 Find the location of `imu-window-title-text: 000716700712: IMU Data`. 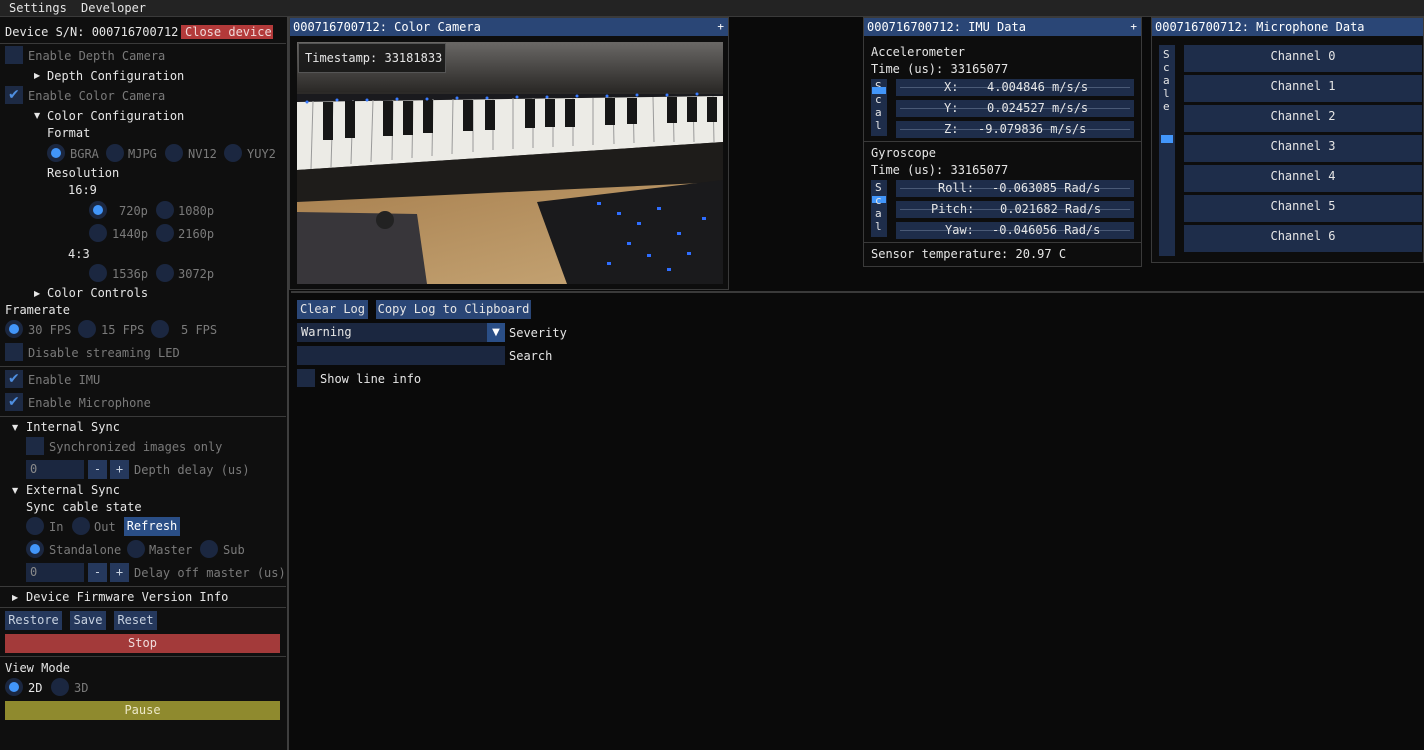

imu-window-title-text: 000716700712: IMU Data is located at coordinates (946, 27).